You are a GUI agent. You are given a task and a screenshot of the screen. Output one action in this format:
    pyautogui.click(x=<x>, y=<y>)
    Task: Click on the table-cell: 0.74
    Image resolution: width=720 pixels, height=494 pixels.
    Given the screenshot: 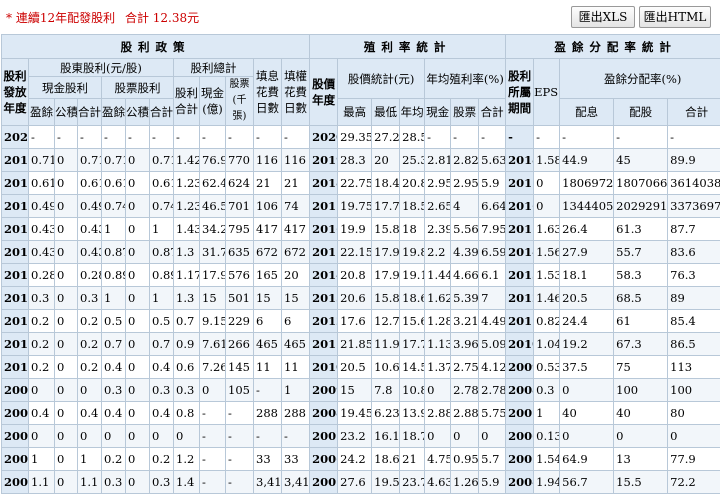 What is the action you would take?
    pyautogui.click(x=114, y=206)
    